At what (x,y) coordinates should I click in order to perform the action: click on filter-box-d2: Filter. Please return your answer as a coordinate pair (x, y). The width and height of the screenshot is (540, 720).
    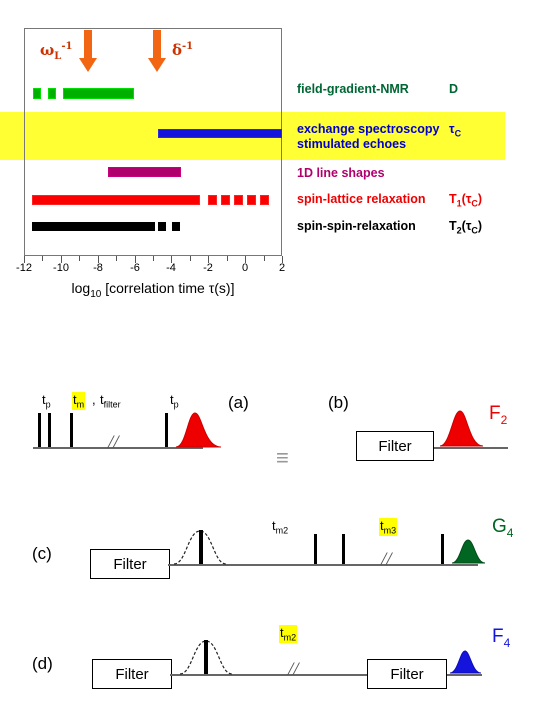
    Looking at the image, I should click on (407, 674).